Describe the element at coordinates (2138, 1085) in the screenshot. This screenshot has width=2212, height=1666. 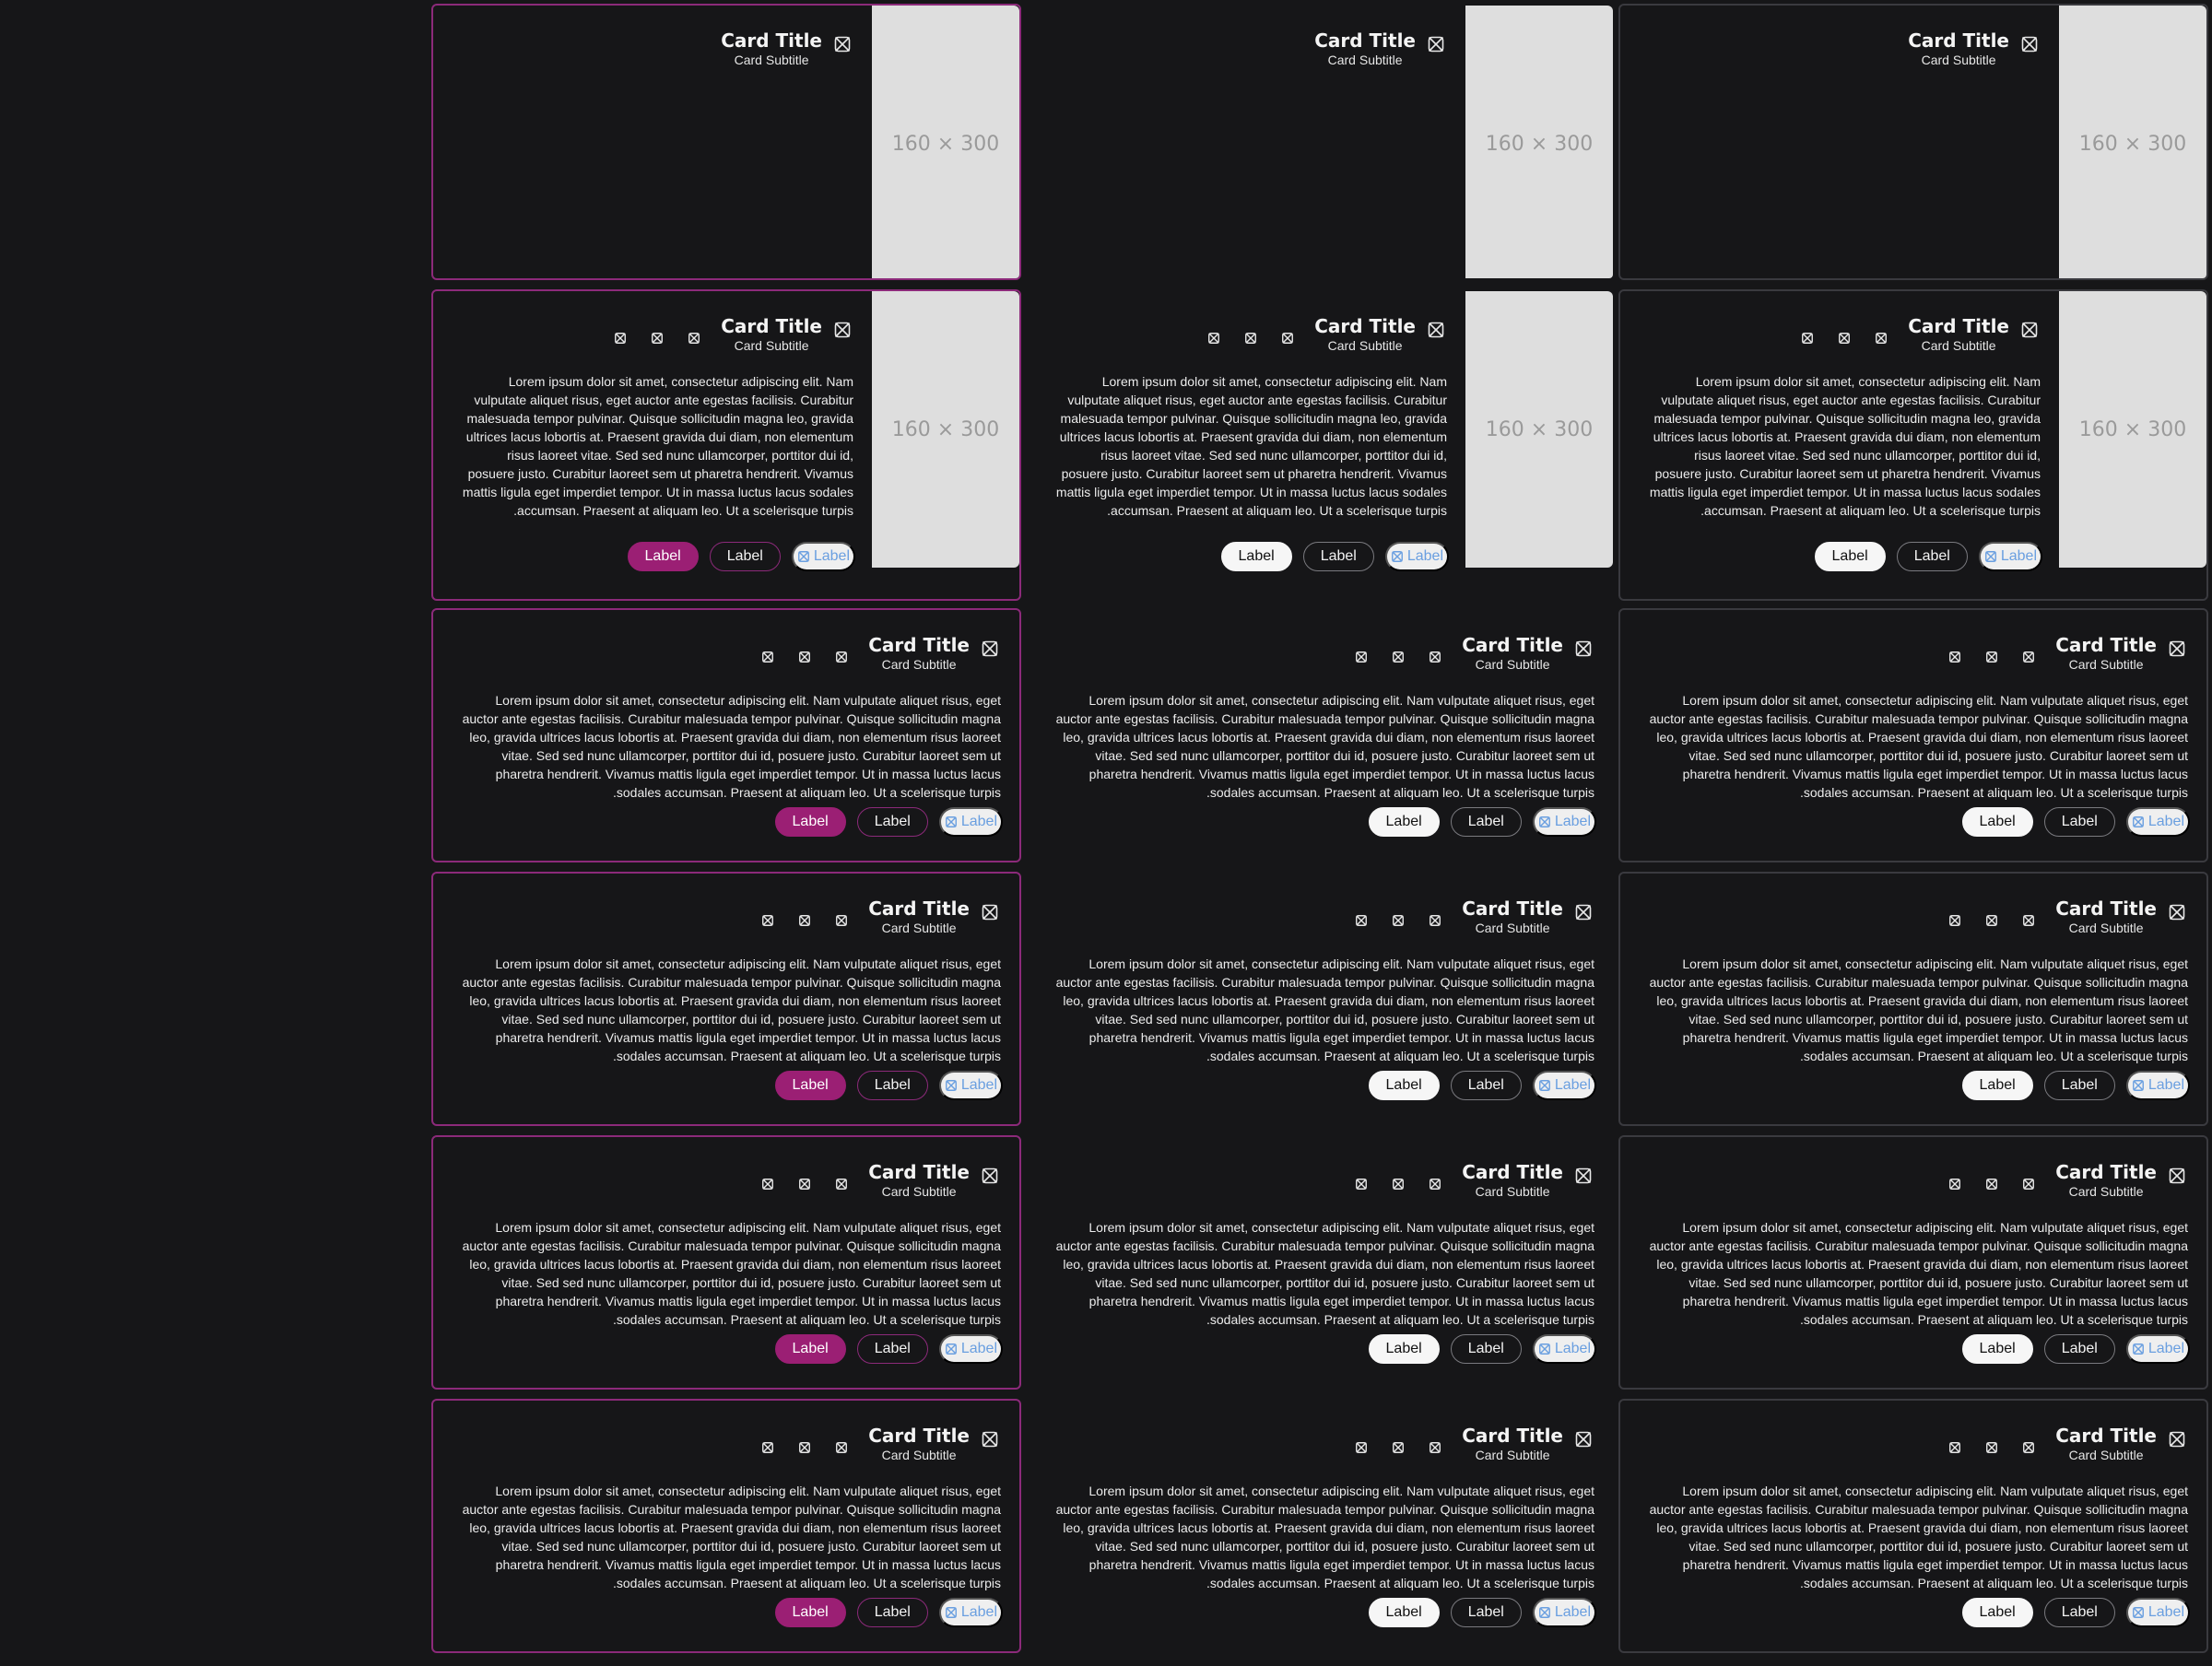
I see `placeholder-icon` at that location.